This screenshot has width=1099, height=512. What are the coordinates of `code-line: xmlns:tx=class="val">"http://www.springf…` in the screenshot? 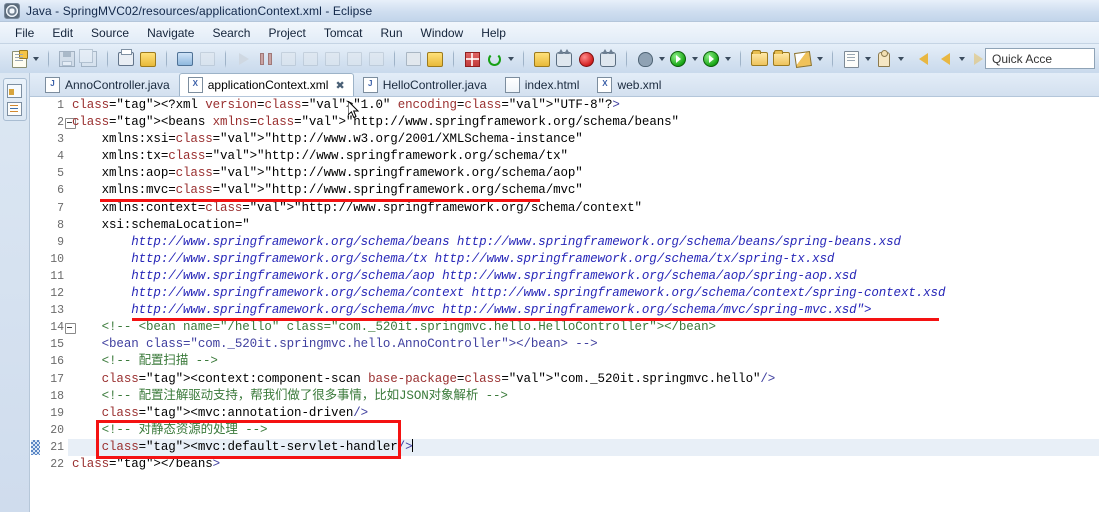 It's located at (583, 156).